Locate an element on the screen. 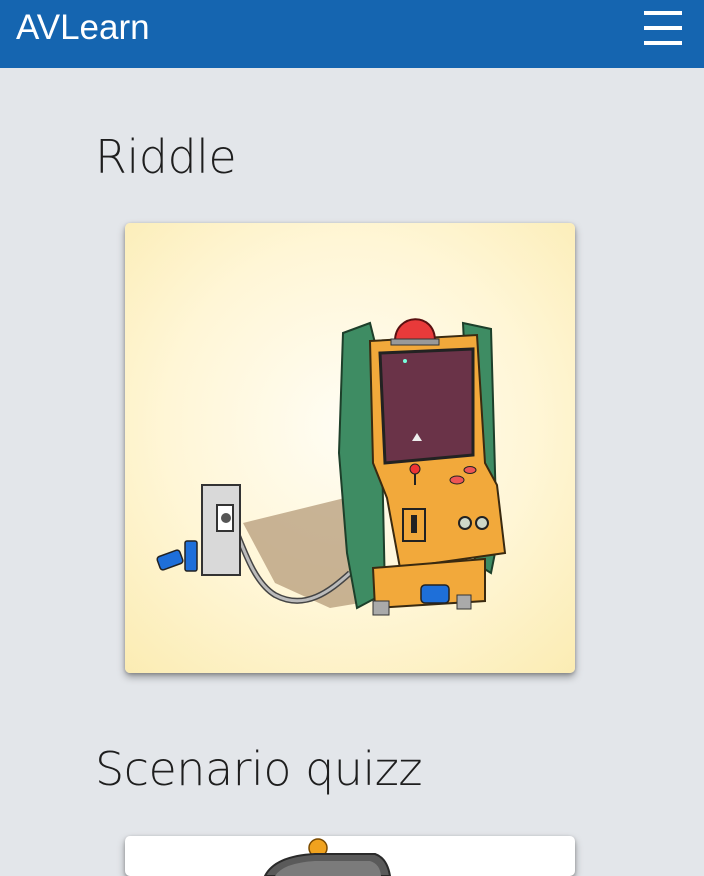 Image resolution: width=704 pixels, height=876 pixels. hamburger-menu-icon is located at coordinates (663, 13).